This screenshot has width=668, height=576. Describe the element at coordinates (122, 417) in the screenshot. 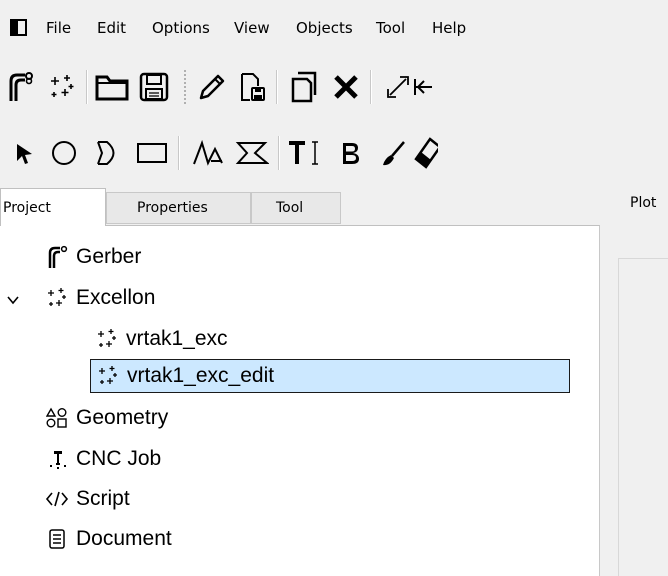

I see `tree-item-label: Geometry` at that location.